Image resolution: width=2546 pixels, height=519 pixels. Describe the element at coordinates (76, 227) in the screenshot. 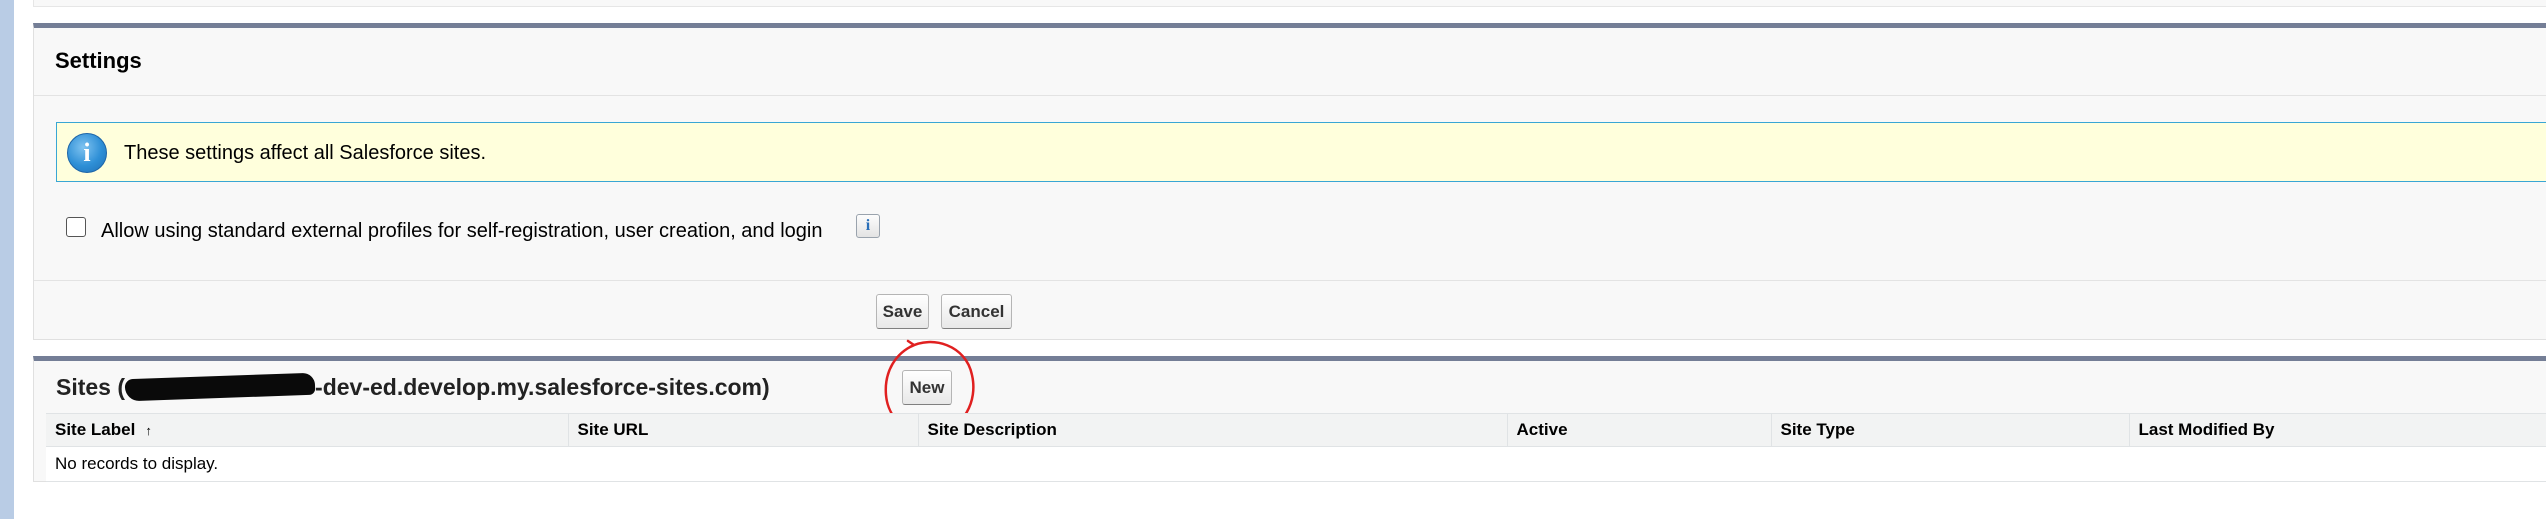

I see `external-profiles-checkbox` at that location.